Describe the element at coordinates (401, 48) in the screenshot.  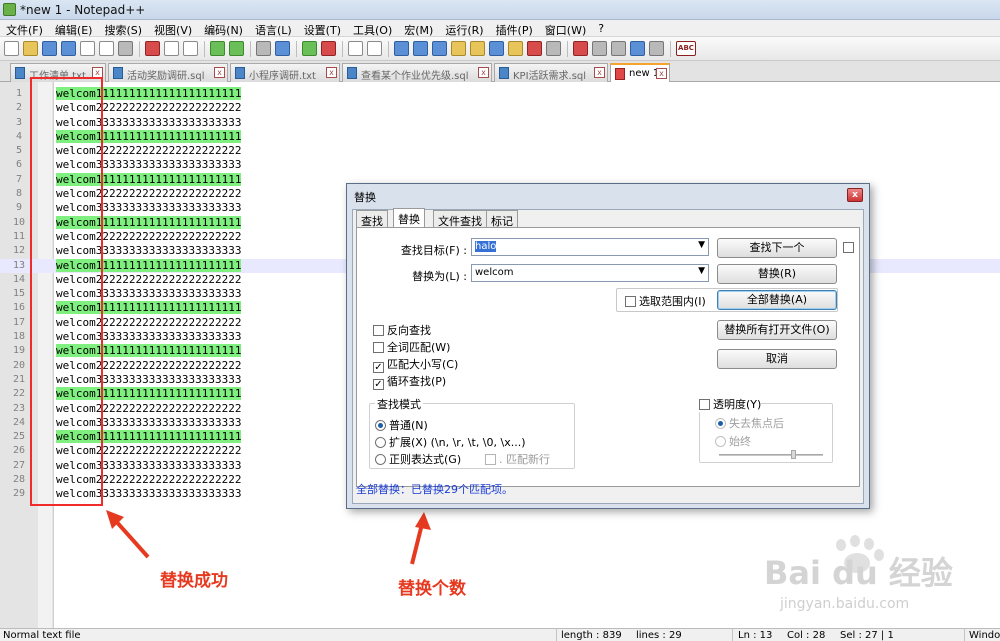
I see `word-wrap-icon` at that location.